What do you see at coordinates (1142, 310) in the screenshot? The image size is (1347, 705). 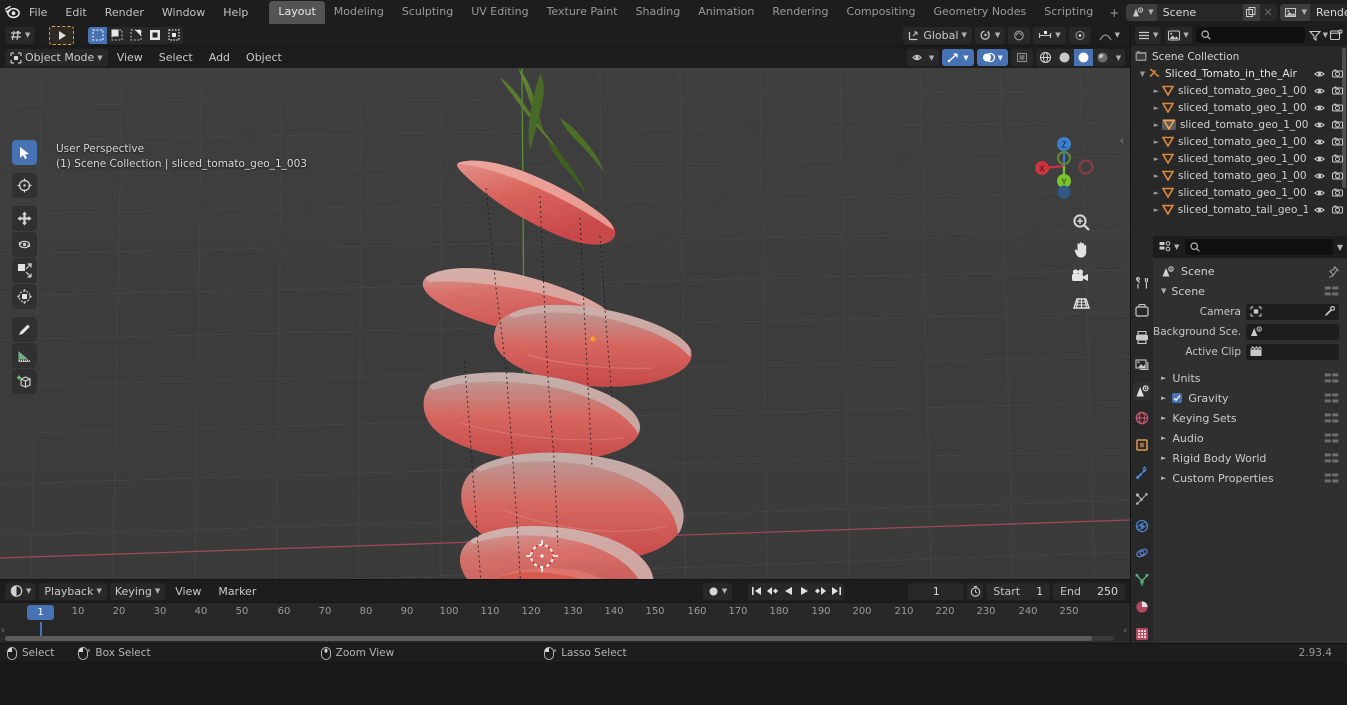 I see `render-tab-icon` at bounding box center [1142, 310].